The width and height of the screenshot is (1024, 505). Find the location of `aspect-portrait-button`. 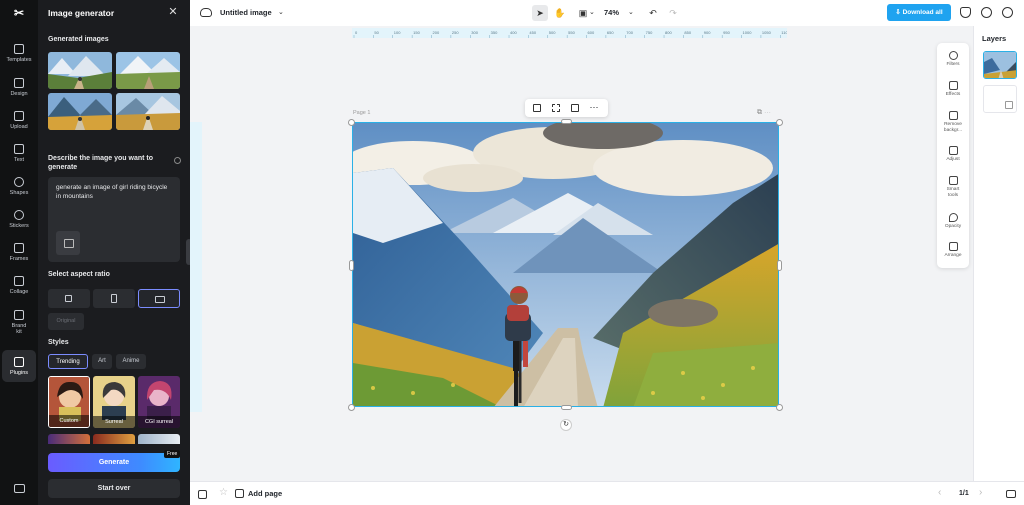

aspect-portrait-button is located at coordinates (114, 298).